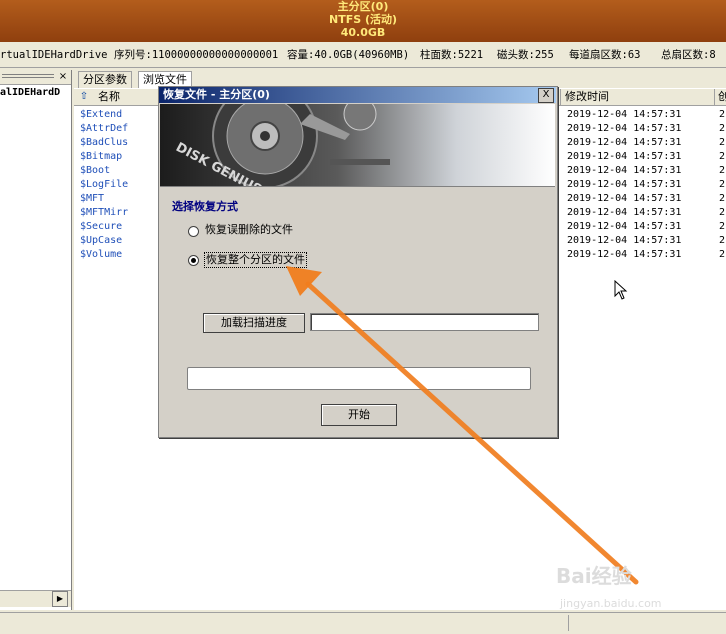 This screenshot has height=634, width=726. What do you see at coordinates (594, 576) in the screenshot?
I see `baidu-watermark: Bai经验` at bounding box center [594, 576].